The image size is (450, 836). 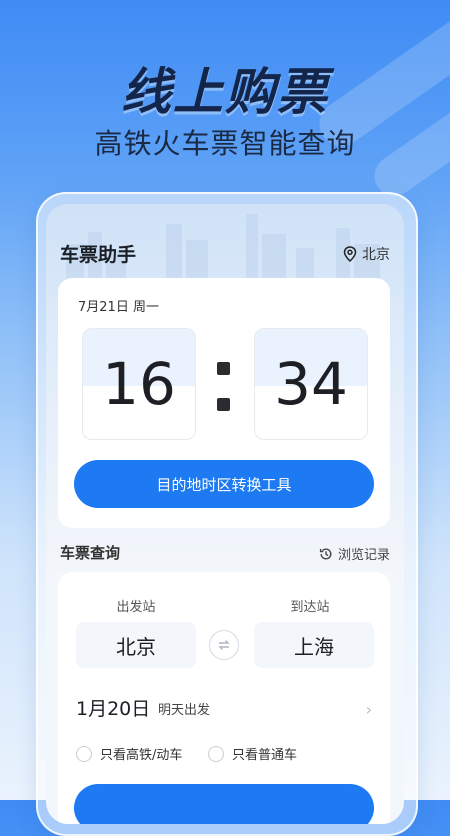 What do you see at coordinates (350, 254) in the screenshot?
I see `location-pin-icon` at bounding box center [350, 254].